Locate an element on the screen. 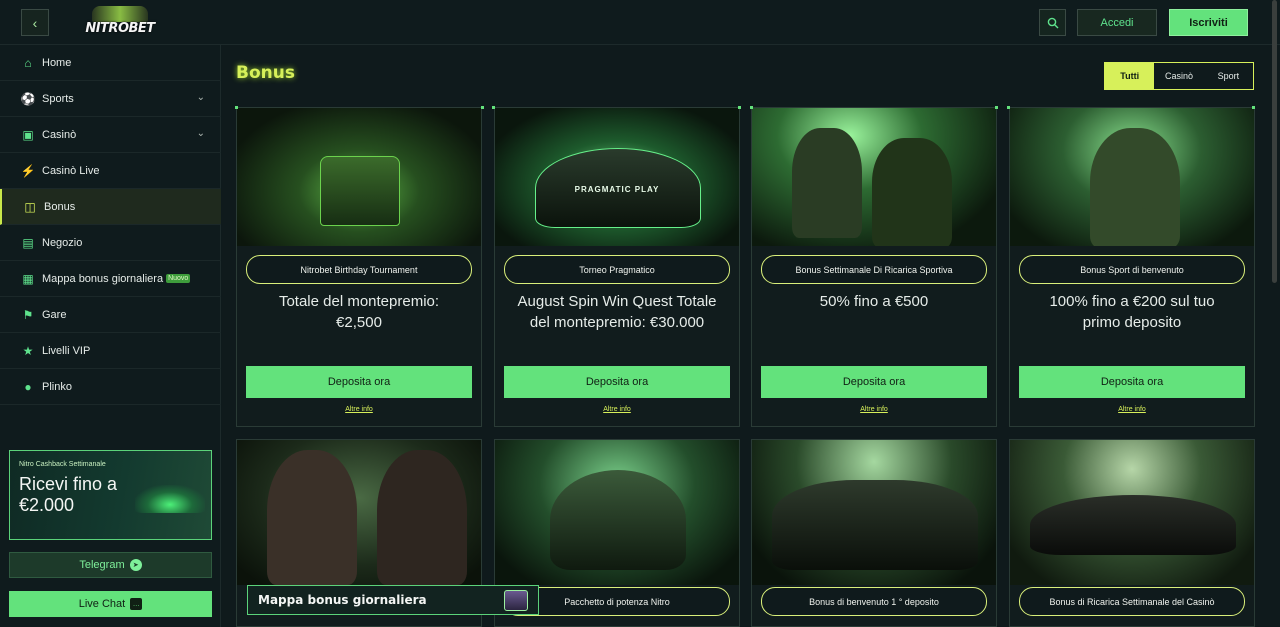 The height and width of the screenshot is (627, 1280). bonus-description: 50% fino a €500 is located at coordinates (874, 301).